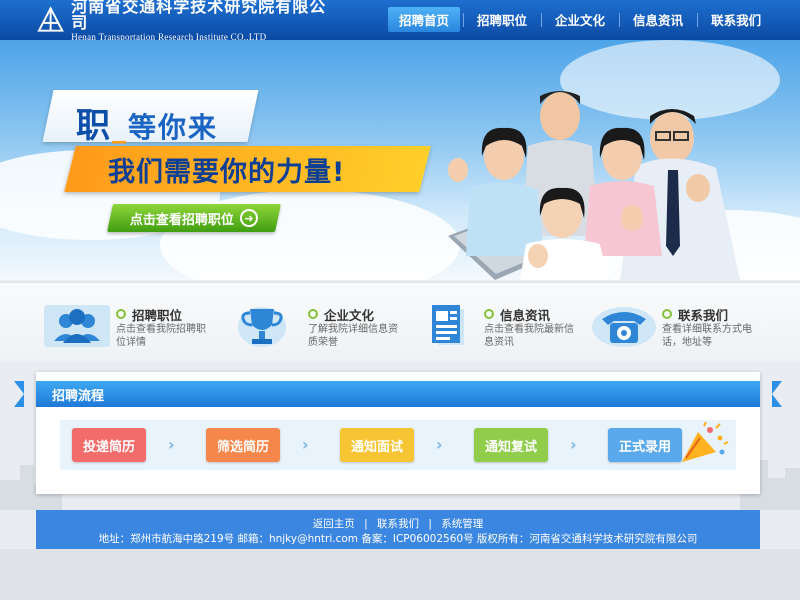 Image resolution: width=800 pixels, height=600 pixels. I want to click on step-second-interview: 通知复试, so click(511, 445).